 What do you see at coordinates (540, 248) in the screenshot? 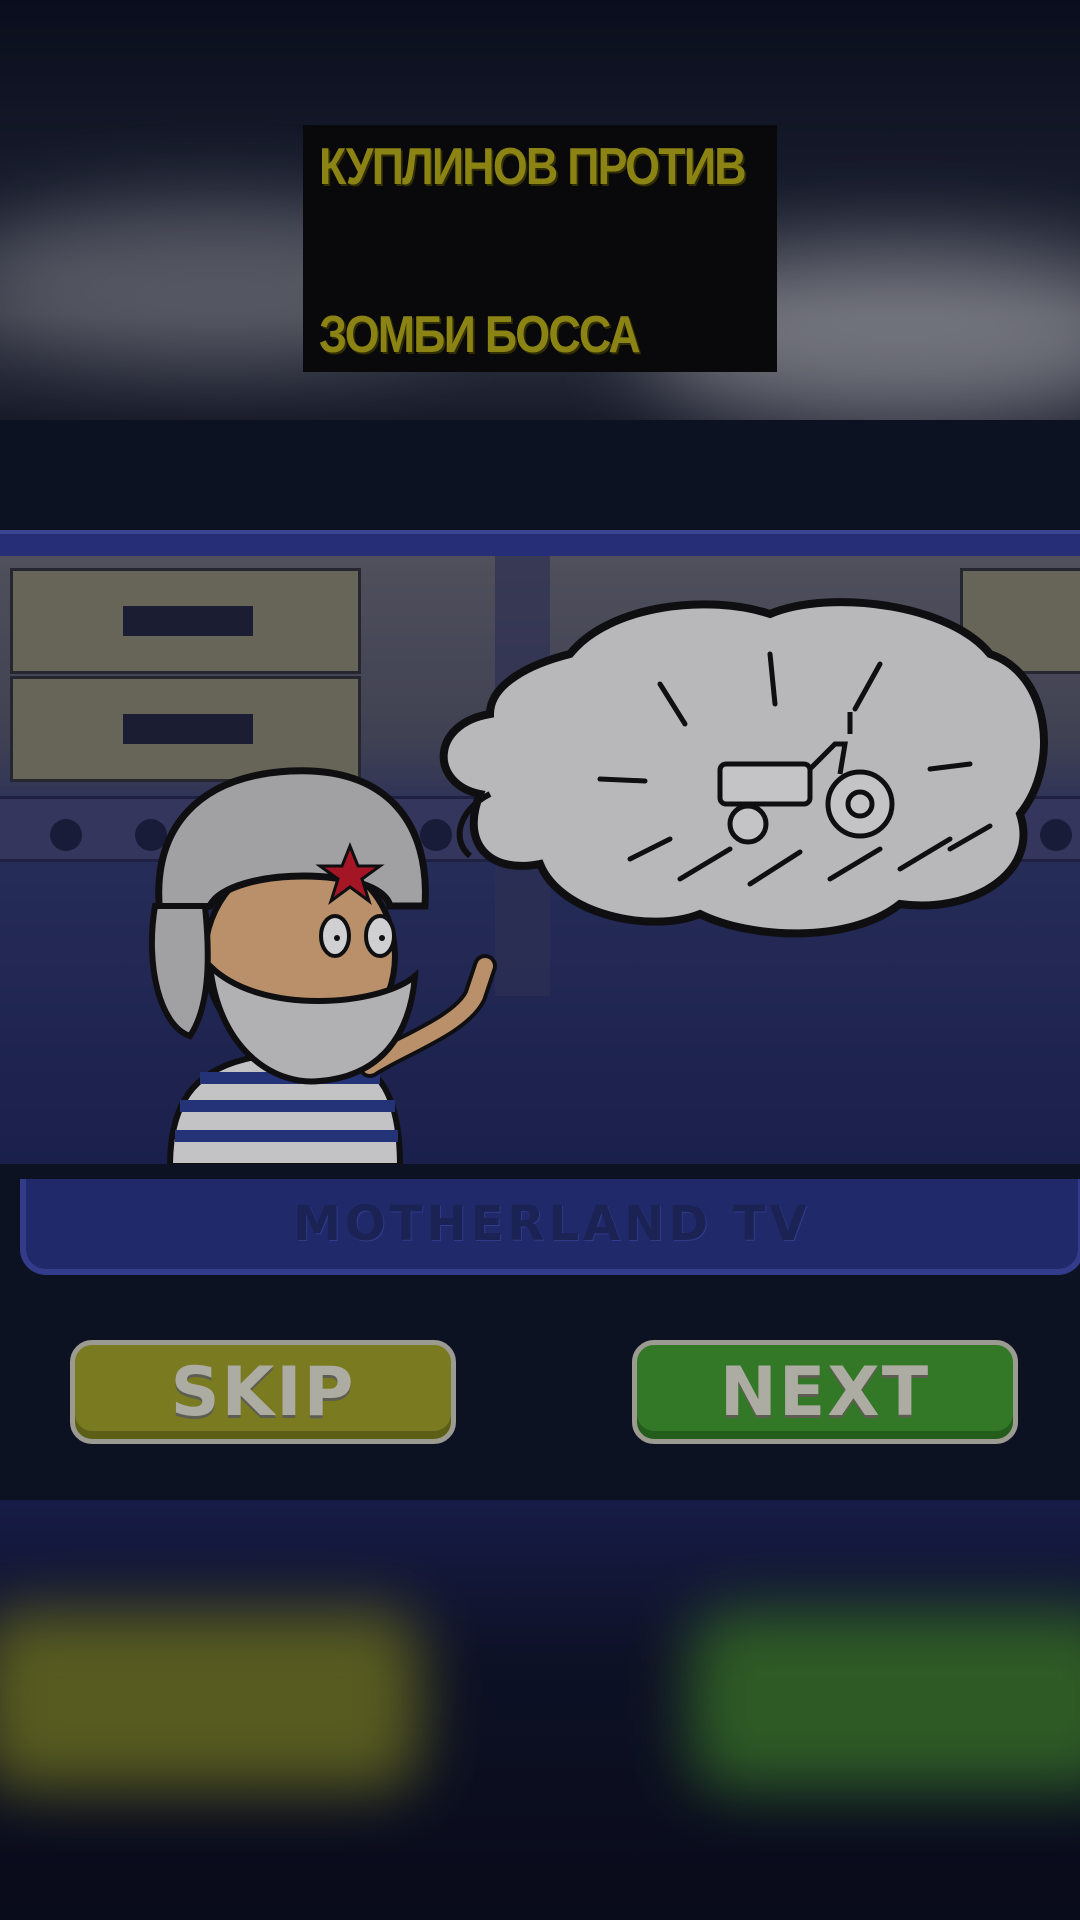
I see `video-title-overlay: КУПЛИНОВ ПРОТИВ ЗОМБИ БОССА` at bounding box center [540, 248].